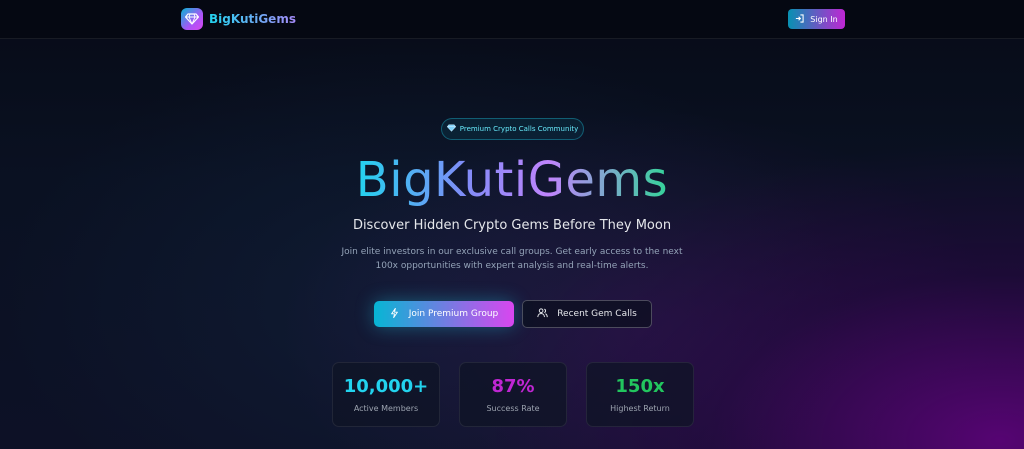 This screenshot has height=449, width=1024. I want to click on stat-card-members: 10,000+ Active Members, so click(386, 394).